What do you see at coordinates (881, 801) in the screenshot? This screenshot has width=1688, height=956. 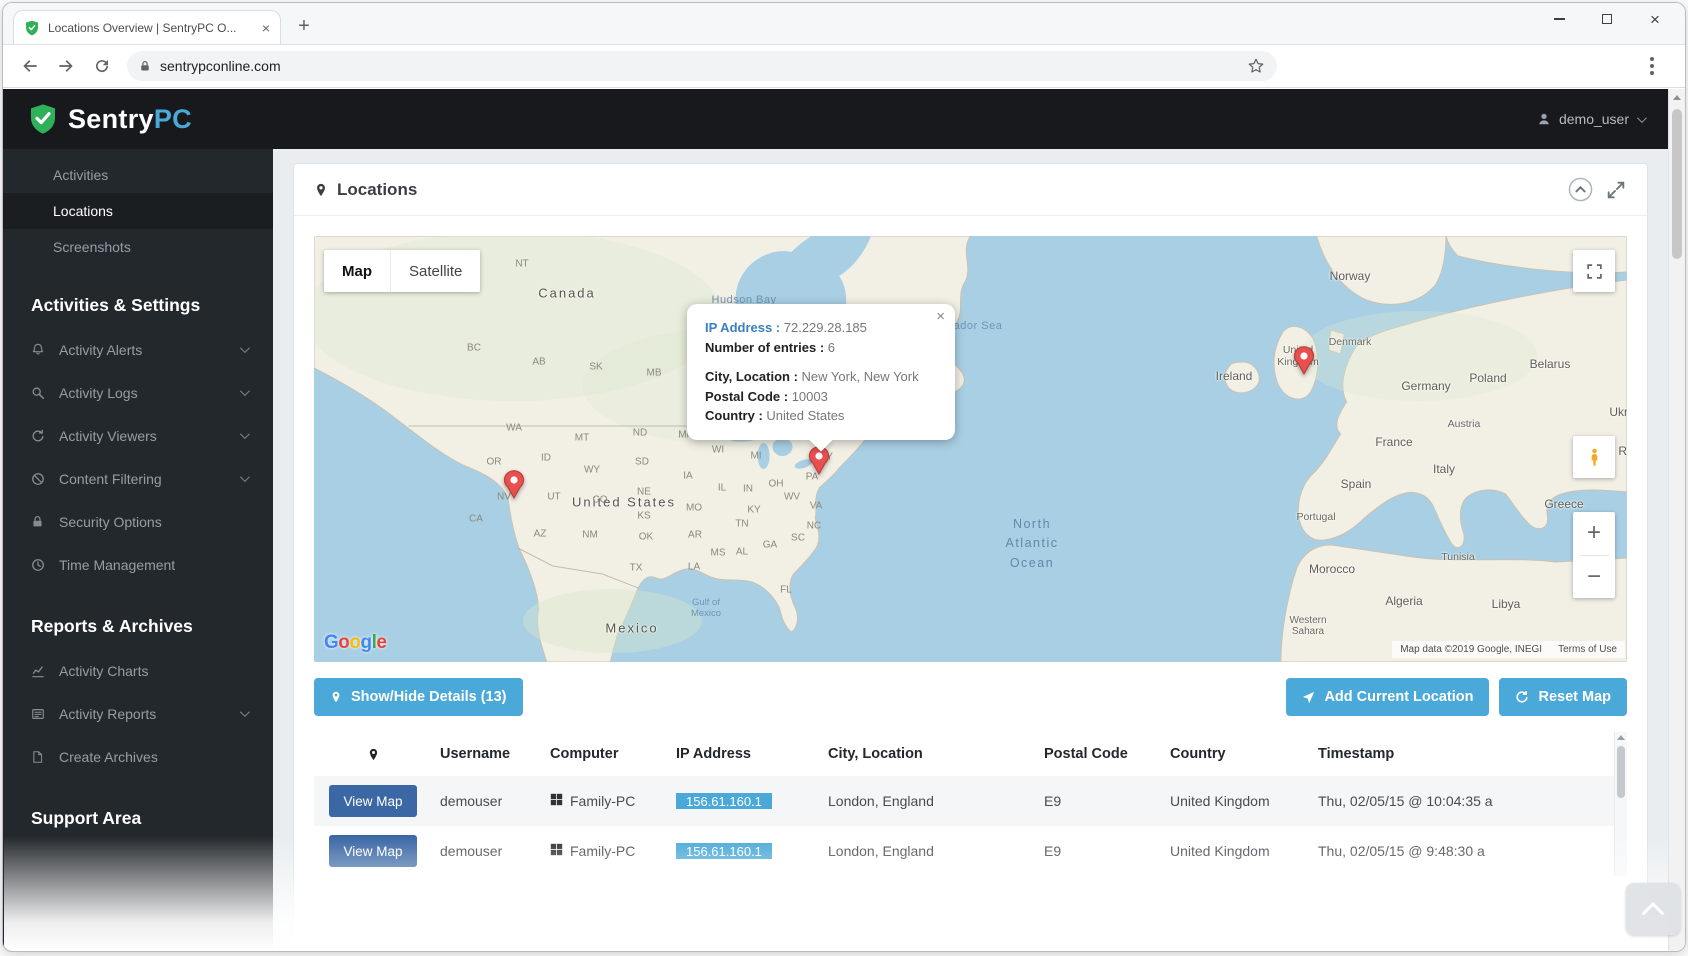 I see `city-cell: London, England` at bounding box center [881, 801].